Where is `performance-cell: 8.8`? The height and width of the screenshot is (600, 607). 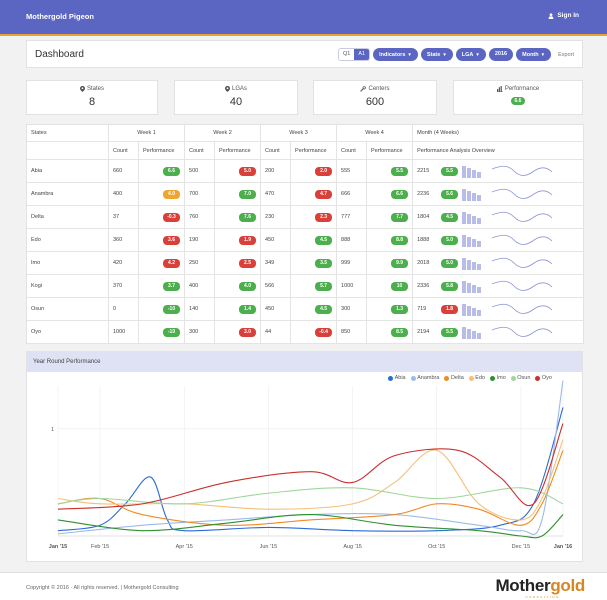 performance-cell: 8.8 is located at coordinates (390, 240).